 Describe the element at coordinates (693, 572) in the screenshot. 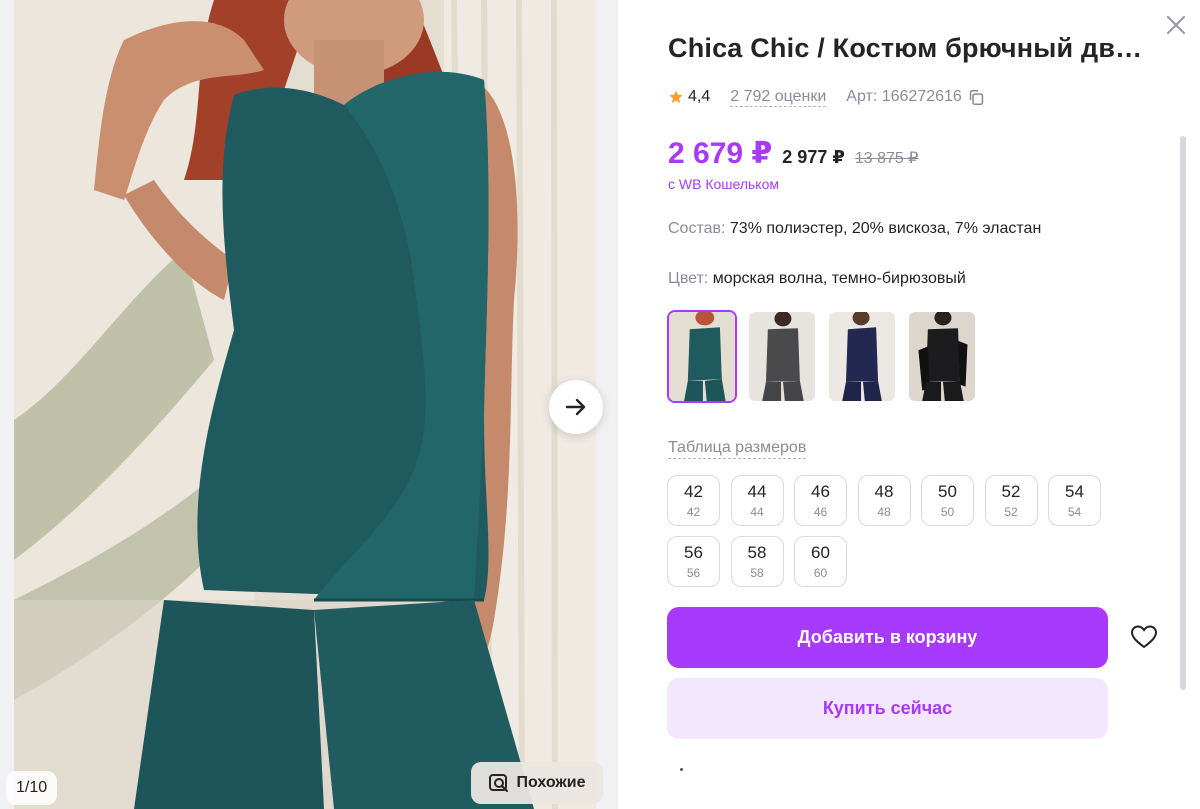

I see `size-eu: 56` at that location.